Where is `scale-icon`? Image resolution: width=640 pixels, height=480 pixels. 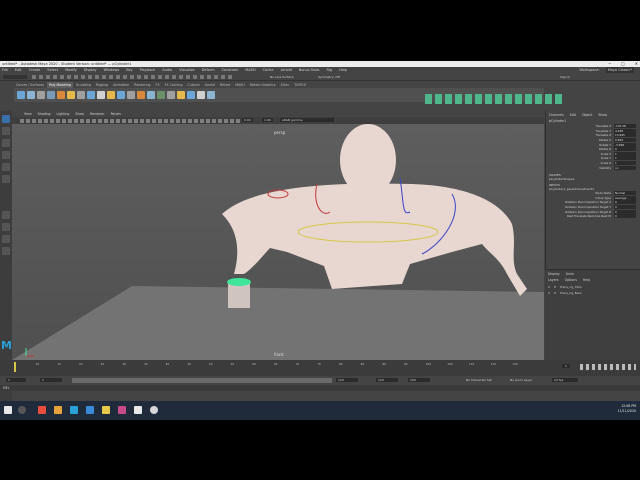 scale-icon is located at coordinates (6, 179).